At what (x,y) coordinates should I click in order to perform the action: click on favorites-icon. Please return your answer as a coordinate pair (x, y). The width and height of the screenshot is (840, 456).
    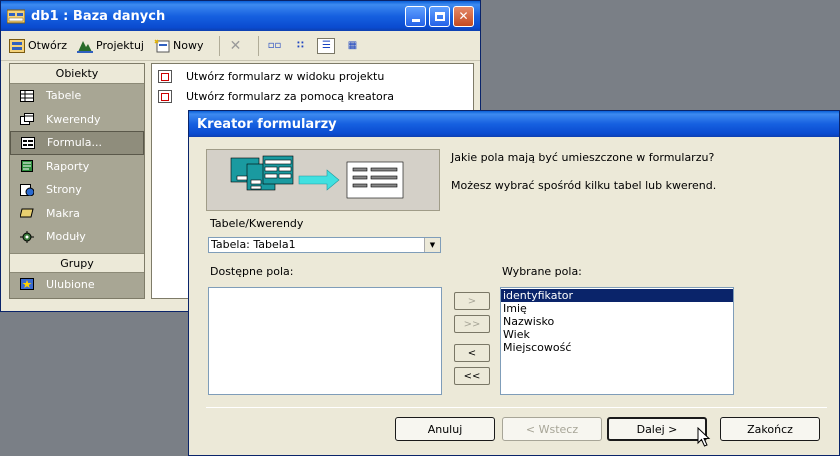
    Looking at the image, I should click on (27, 284).